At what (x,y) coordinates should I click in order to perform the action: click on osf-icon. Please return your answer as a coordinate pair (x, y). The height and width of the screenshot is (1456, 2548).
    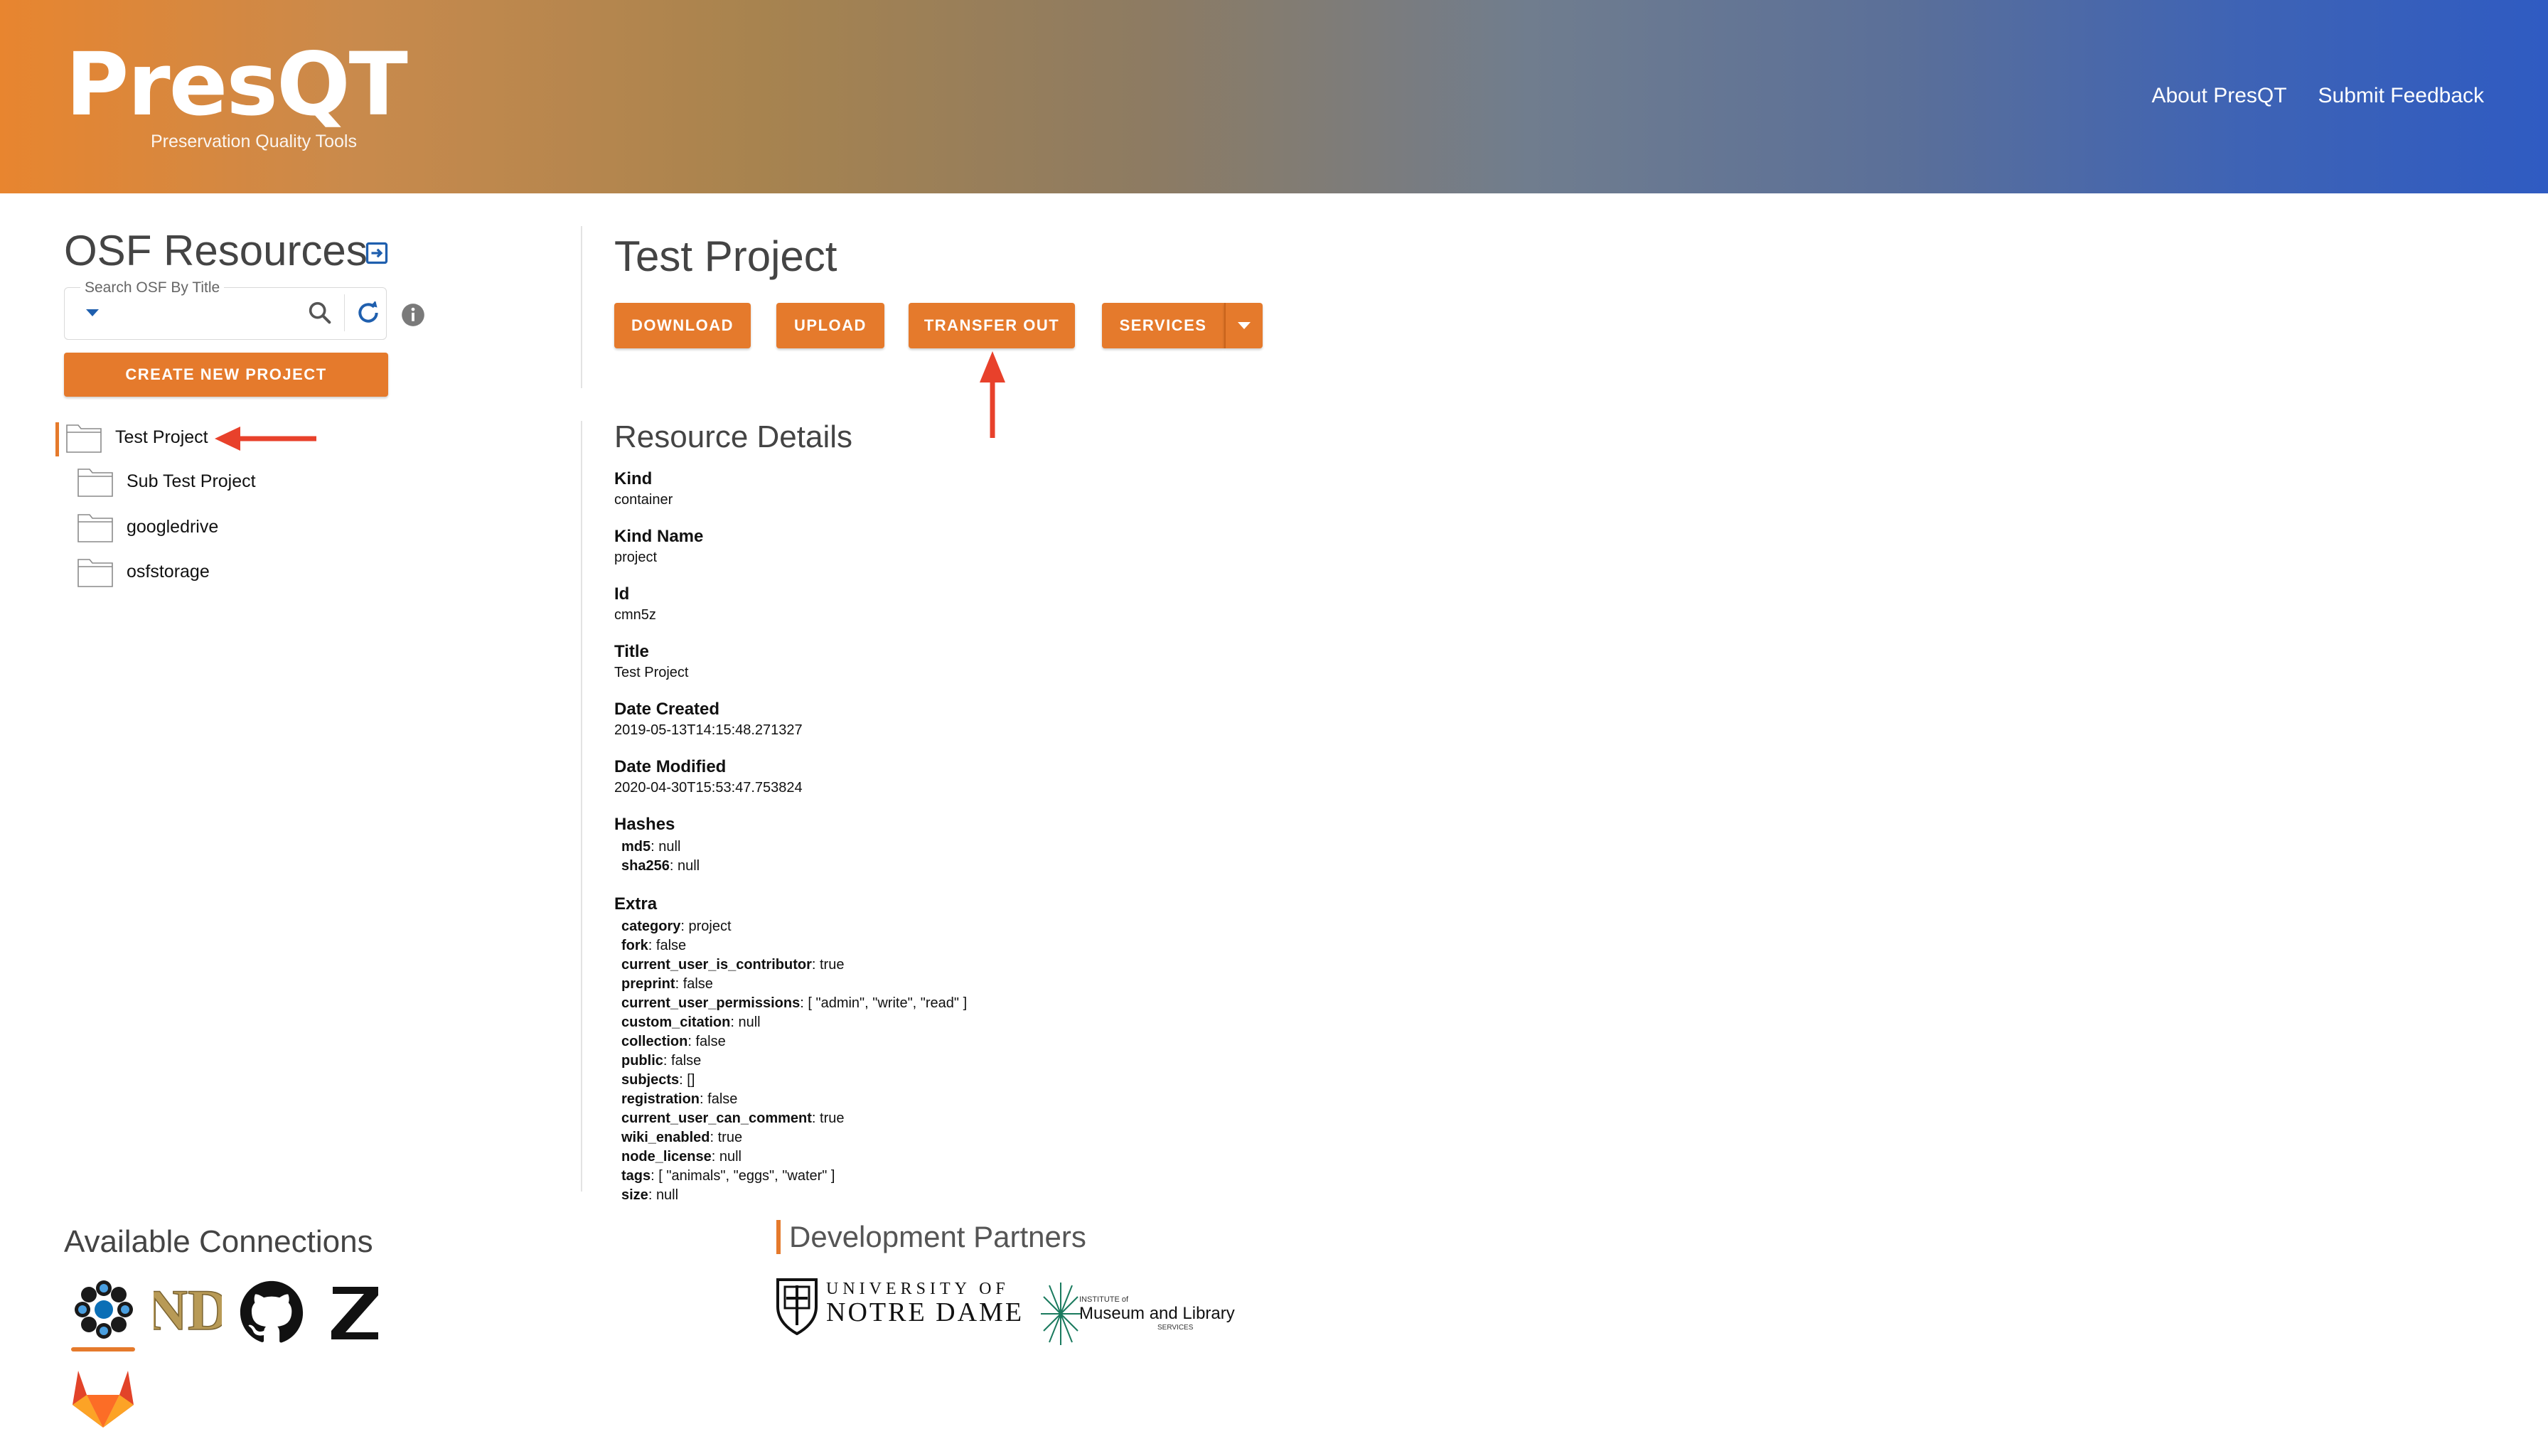
    Looking at the image, I should click on (104, 1309).